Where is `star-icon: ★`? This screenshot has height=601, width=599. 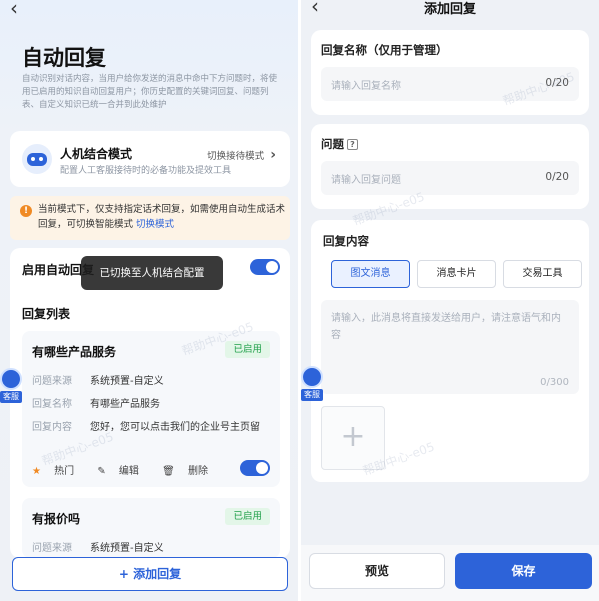
star-icon: ★ is located at coordinates (36, 471).